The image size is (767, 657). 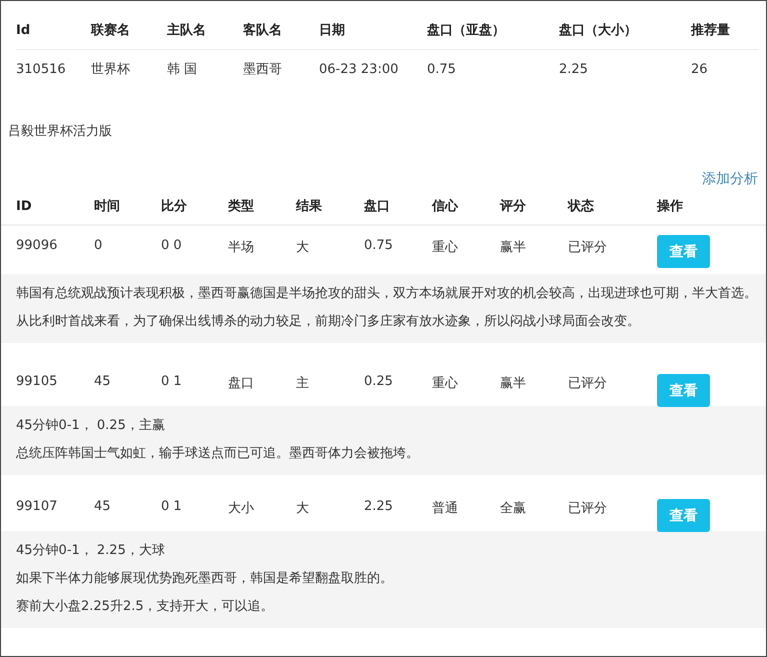 What do you see at coordinates (513, 508) in the screenshot?
I see `table-cell-text: 全赢` at bounding box center [513, 508].